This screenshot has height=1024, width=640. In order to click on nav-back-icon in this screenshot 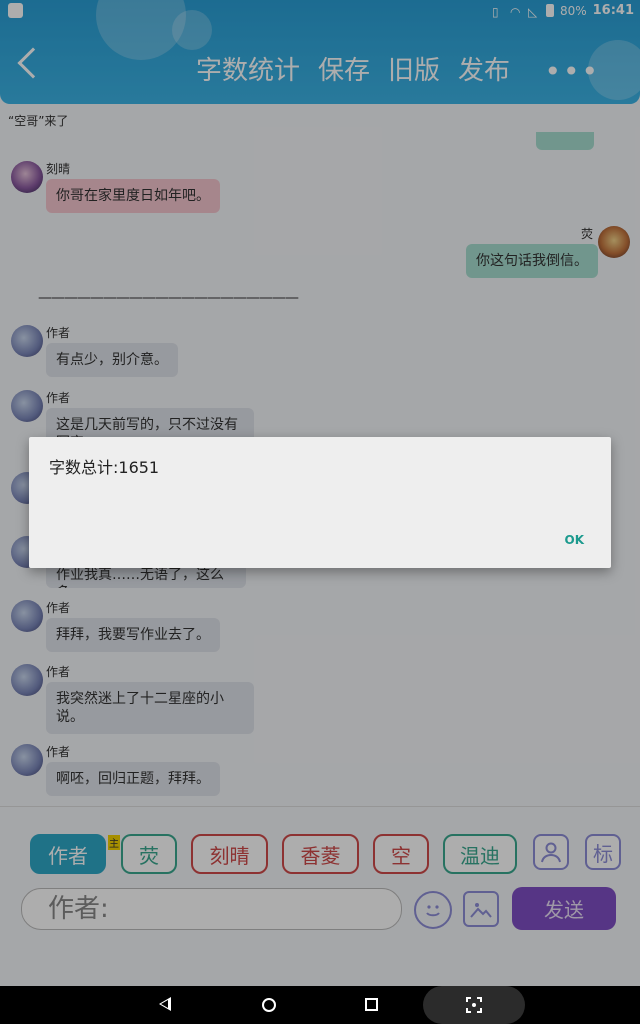, I will do `click(165, 1004)`.